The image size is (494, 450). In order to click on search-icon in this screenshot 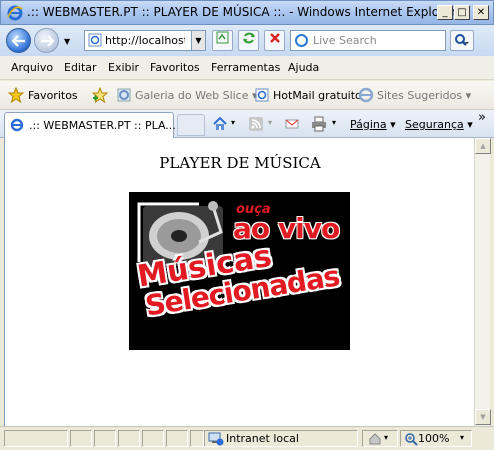, I will do `click(462, 40)`.